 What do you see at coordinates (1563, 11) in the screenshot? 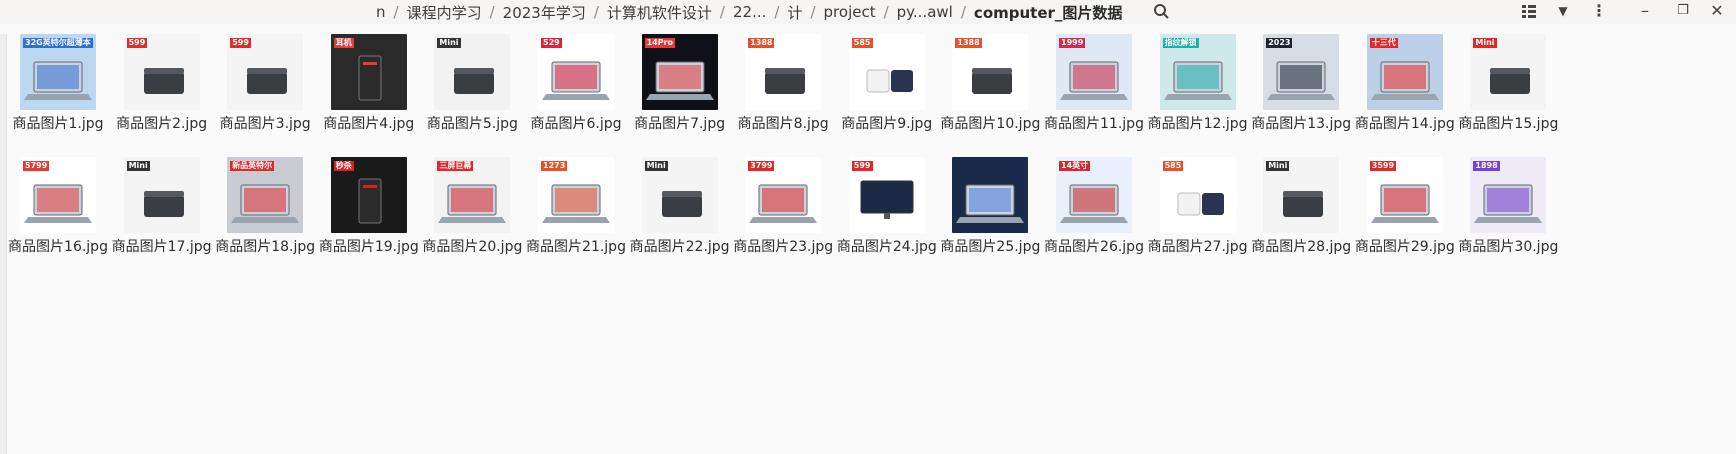
I see `chevron-down-icon: ▼` at bounding box center [1563, 11].